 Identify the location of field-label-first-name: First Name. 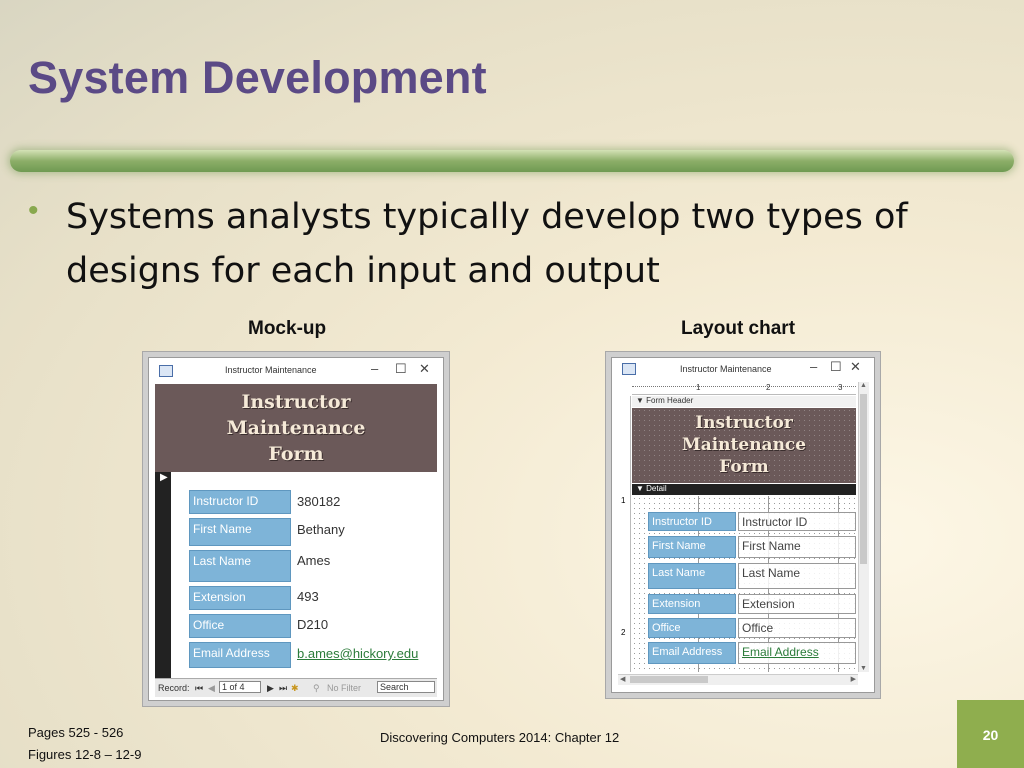
(240, 532).